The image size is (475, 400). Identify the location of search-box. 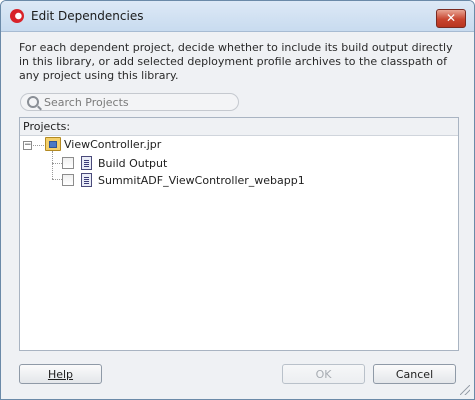
(129, 102).